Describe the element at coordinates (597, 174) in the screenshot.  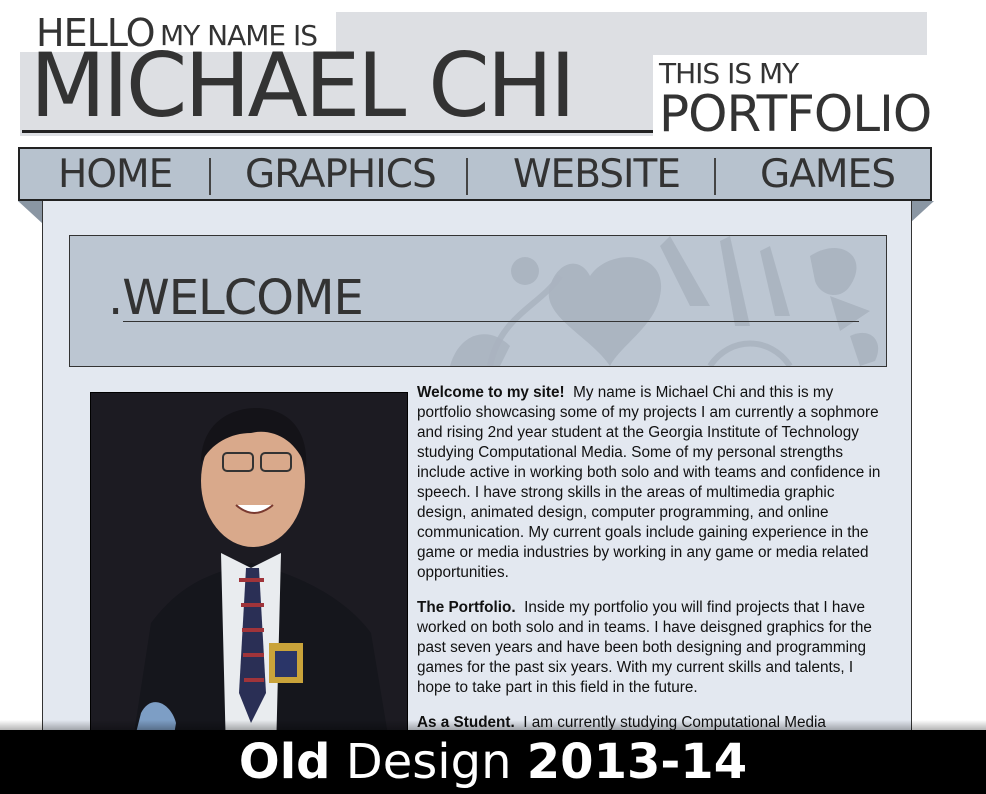
I see `nav-website: WEBSITE` at that location.